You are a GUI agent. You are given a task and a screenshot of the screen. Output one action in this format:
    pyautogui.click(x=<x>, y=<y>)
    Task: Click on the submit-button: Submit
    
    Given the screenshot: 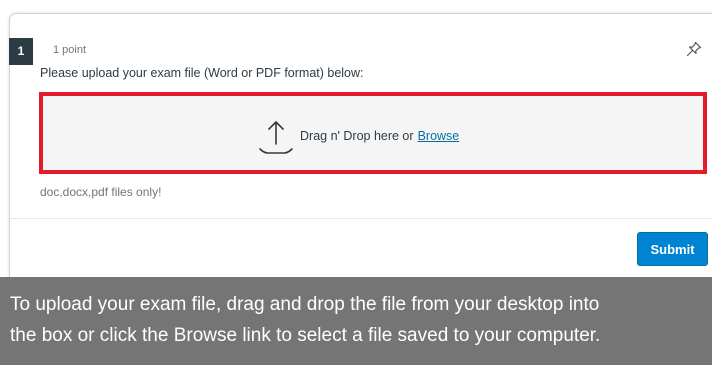 What is the action you would take?
    pyautogui.click(x=672, y=249)
    